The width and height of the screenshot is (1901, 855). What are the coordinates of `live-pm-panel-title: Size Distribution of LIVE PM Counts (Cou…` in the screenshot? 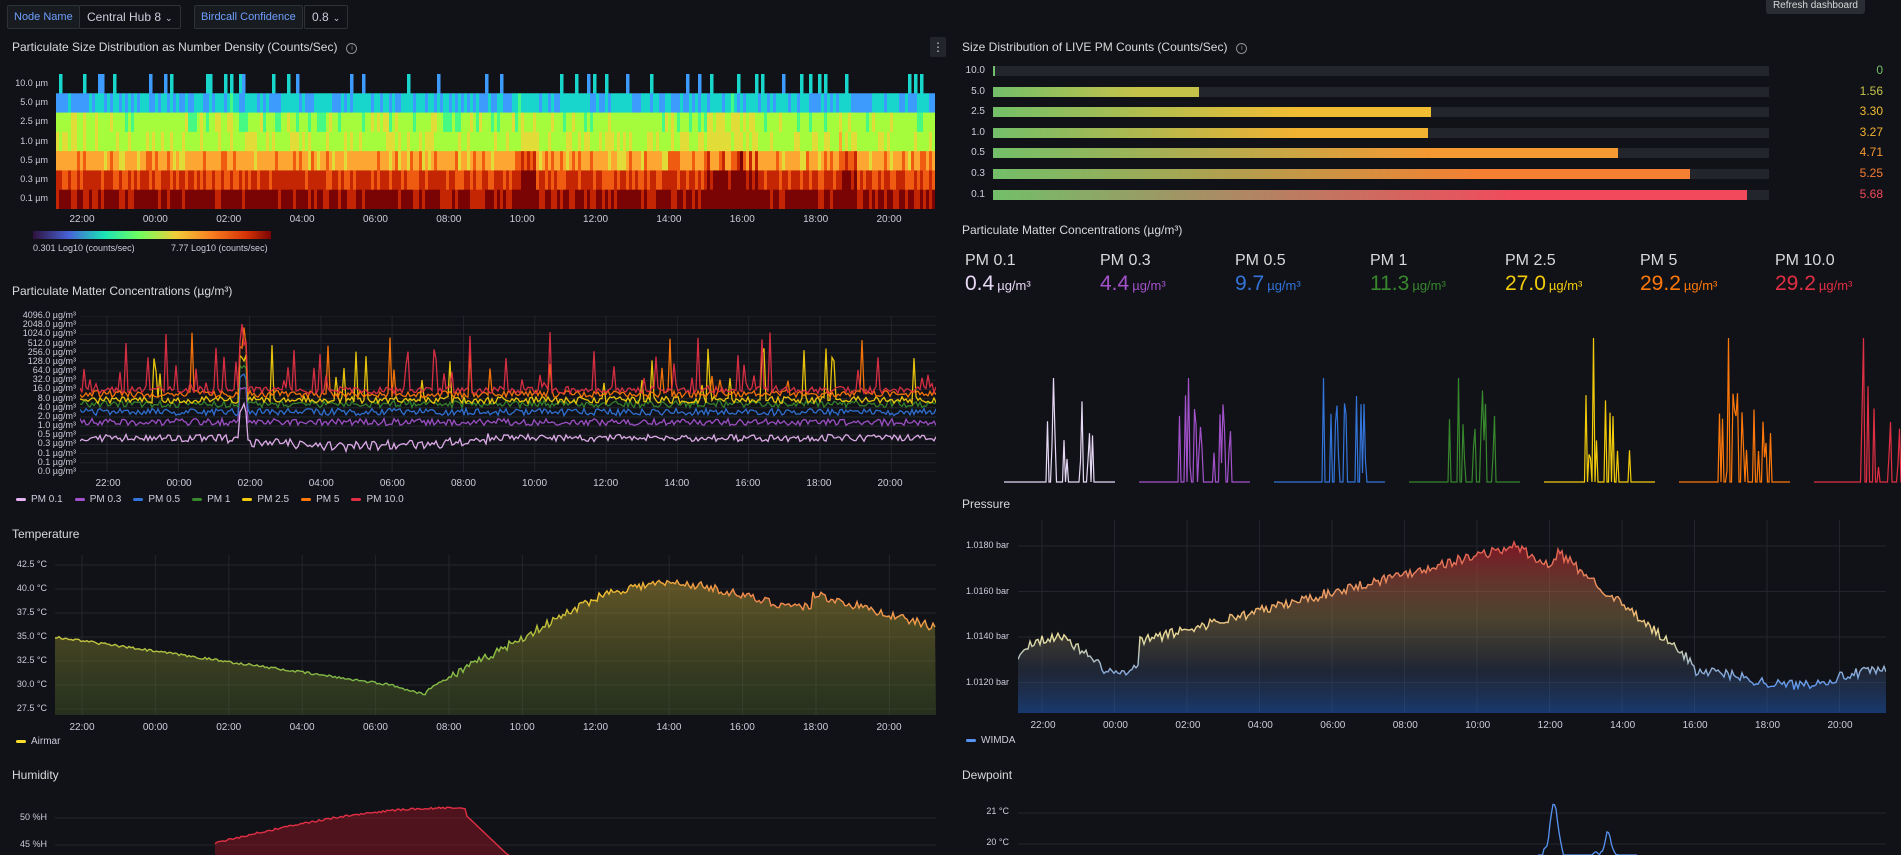 It's located at (1105, 47).